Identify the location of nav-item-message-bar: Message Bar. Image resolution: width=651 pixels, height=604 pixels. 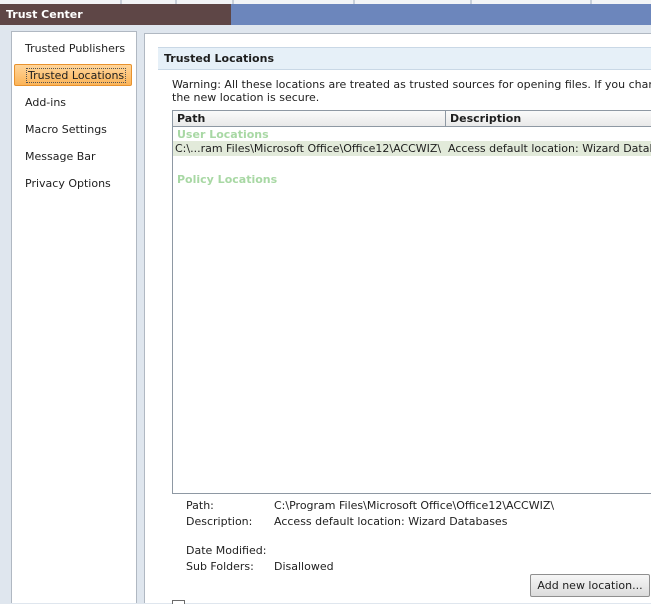
(73, 157).